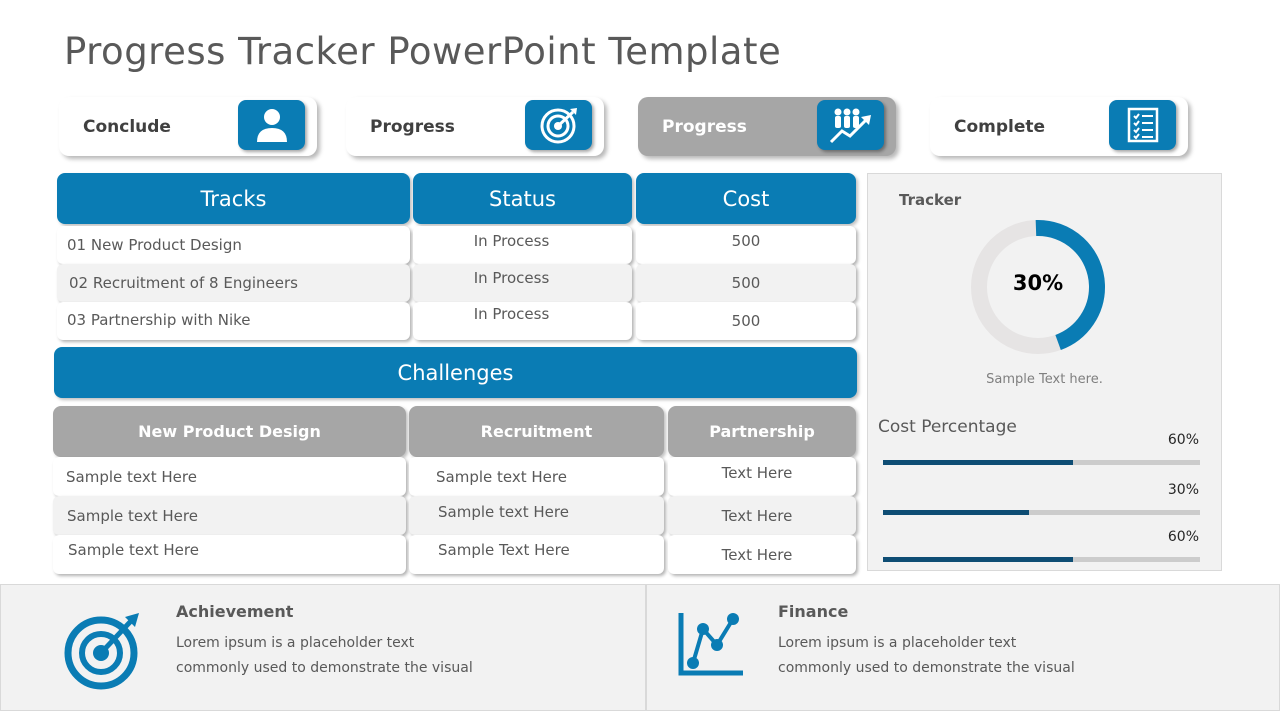 Image resolution: width=1280 pixels, height=720 pixels. I want to click on footer-title: Finance, so click(813, 611).